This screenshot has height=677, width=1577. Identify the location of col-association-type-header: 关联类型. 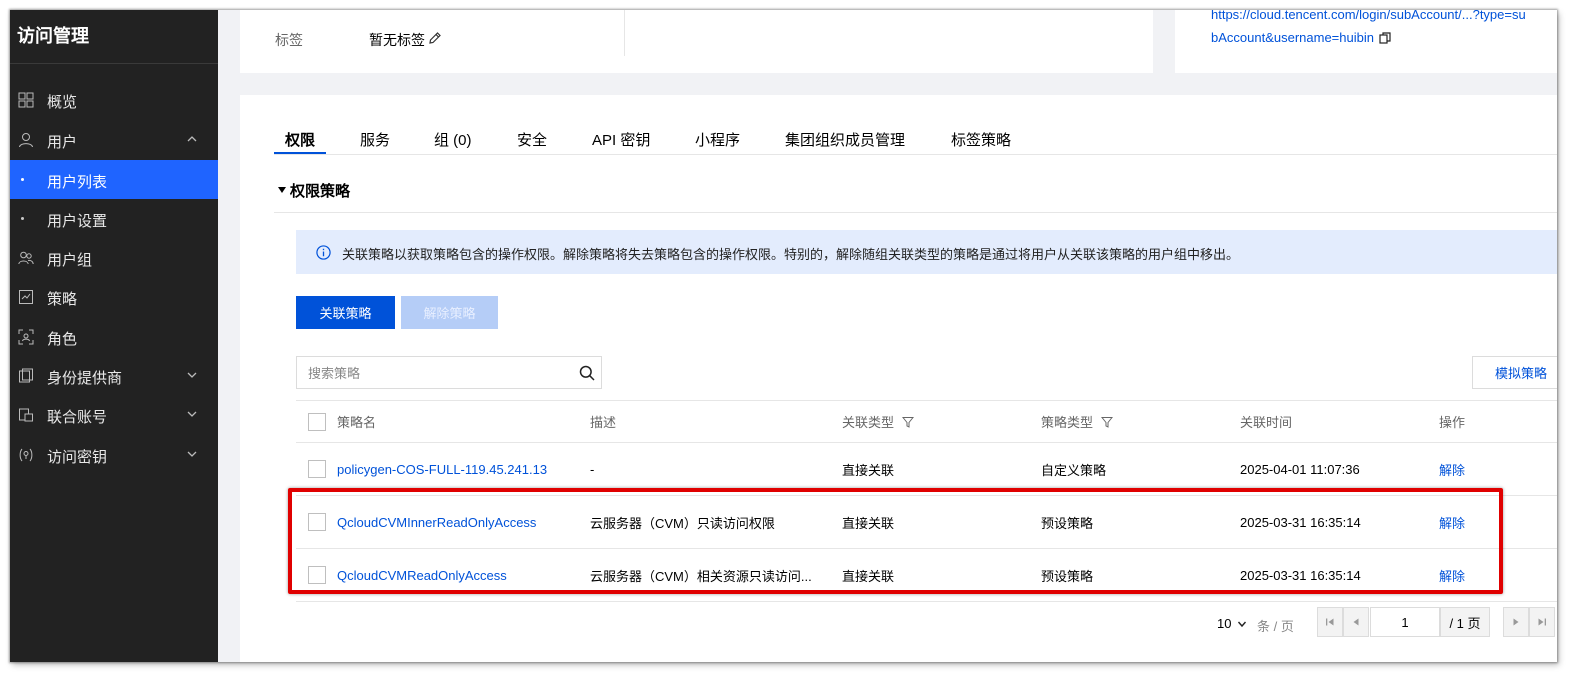
(878, 421).